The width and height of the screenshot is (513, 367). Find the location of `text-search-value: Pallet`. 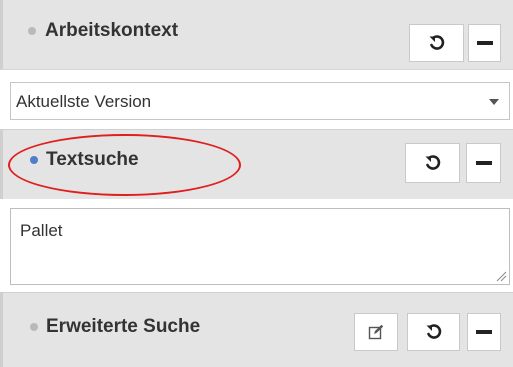

text-search-value: Pallet is located at coordinates (41, 230).